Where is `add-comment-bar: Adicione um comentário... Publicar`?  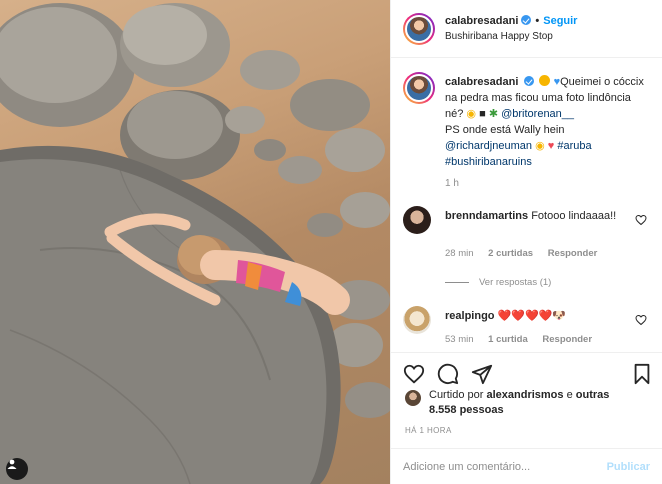 add-comment-bar: Adicione um comentário... Publicar is located at coordinates (526, 466).